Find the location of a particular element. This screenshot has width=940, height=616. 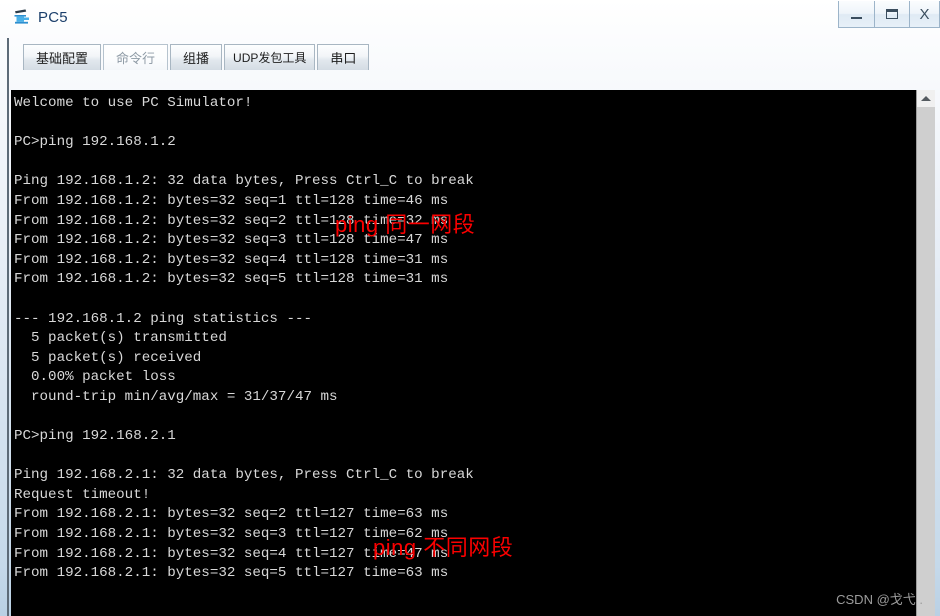

terminal-line: Request timeout! is located at coordinates (82, 494).